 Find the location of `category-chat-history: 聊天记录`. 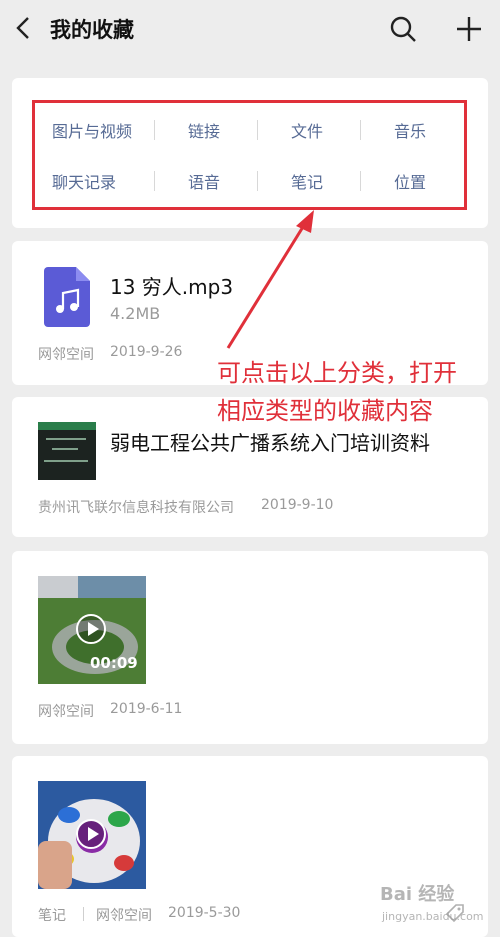

category-chat-history: 聊天记录 is located at coordinates (84, 181).